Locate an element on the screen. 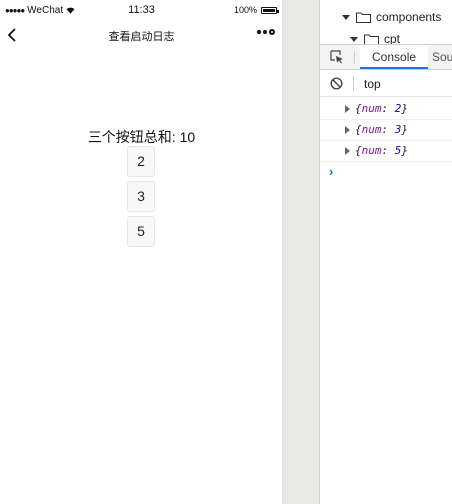  status-right: 100% is located at coordinates (256, 10).